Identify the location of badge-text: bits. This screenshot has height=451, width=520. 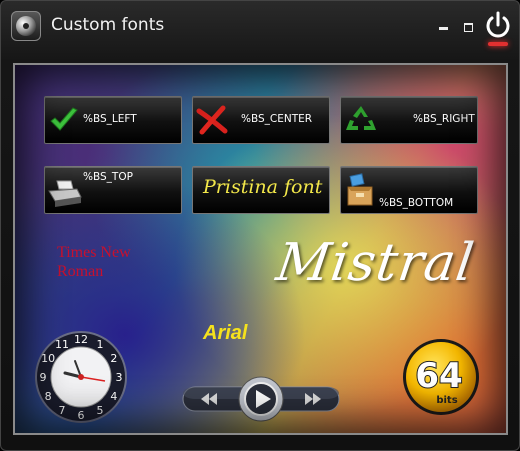
(446, 400).